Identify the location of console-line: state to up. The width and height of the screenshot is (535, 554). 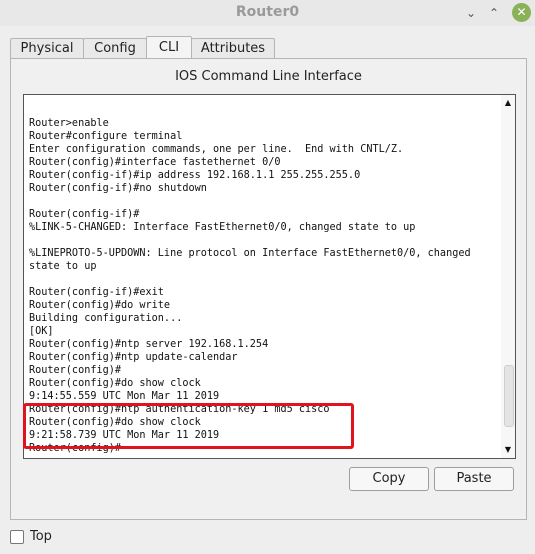
(63, 266).